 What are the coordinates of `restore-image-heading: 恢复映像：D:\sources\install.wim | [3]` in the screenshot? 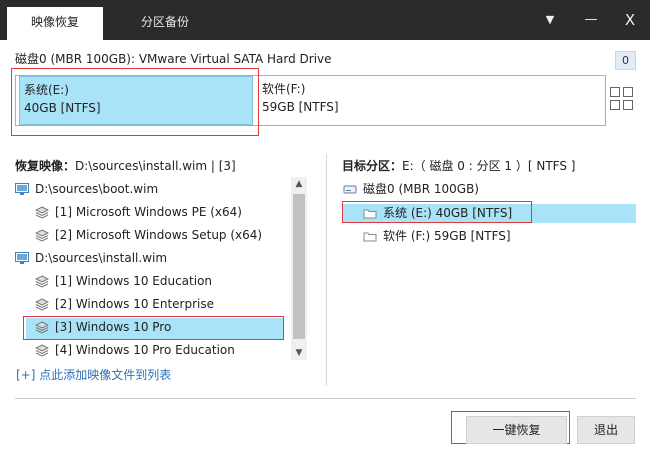 It's located at (125, 165).